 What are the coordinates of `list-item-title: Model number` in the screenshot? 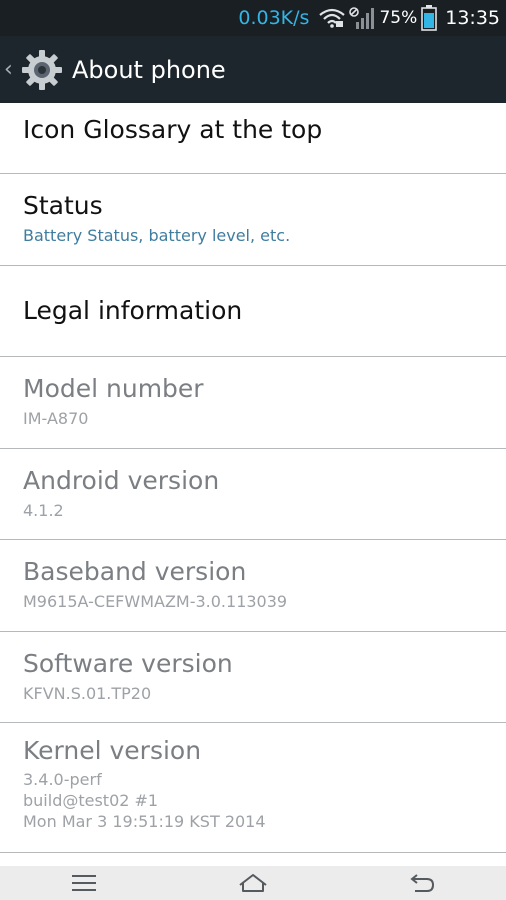 It's located at (113, 388).